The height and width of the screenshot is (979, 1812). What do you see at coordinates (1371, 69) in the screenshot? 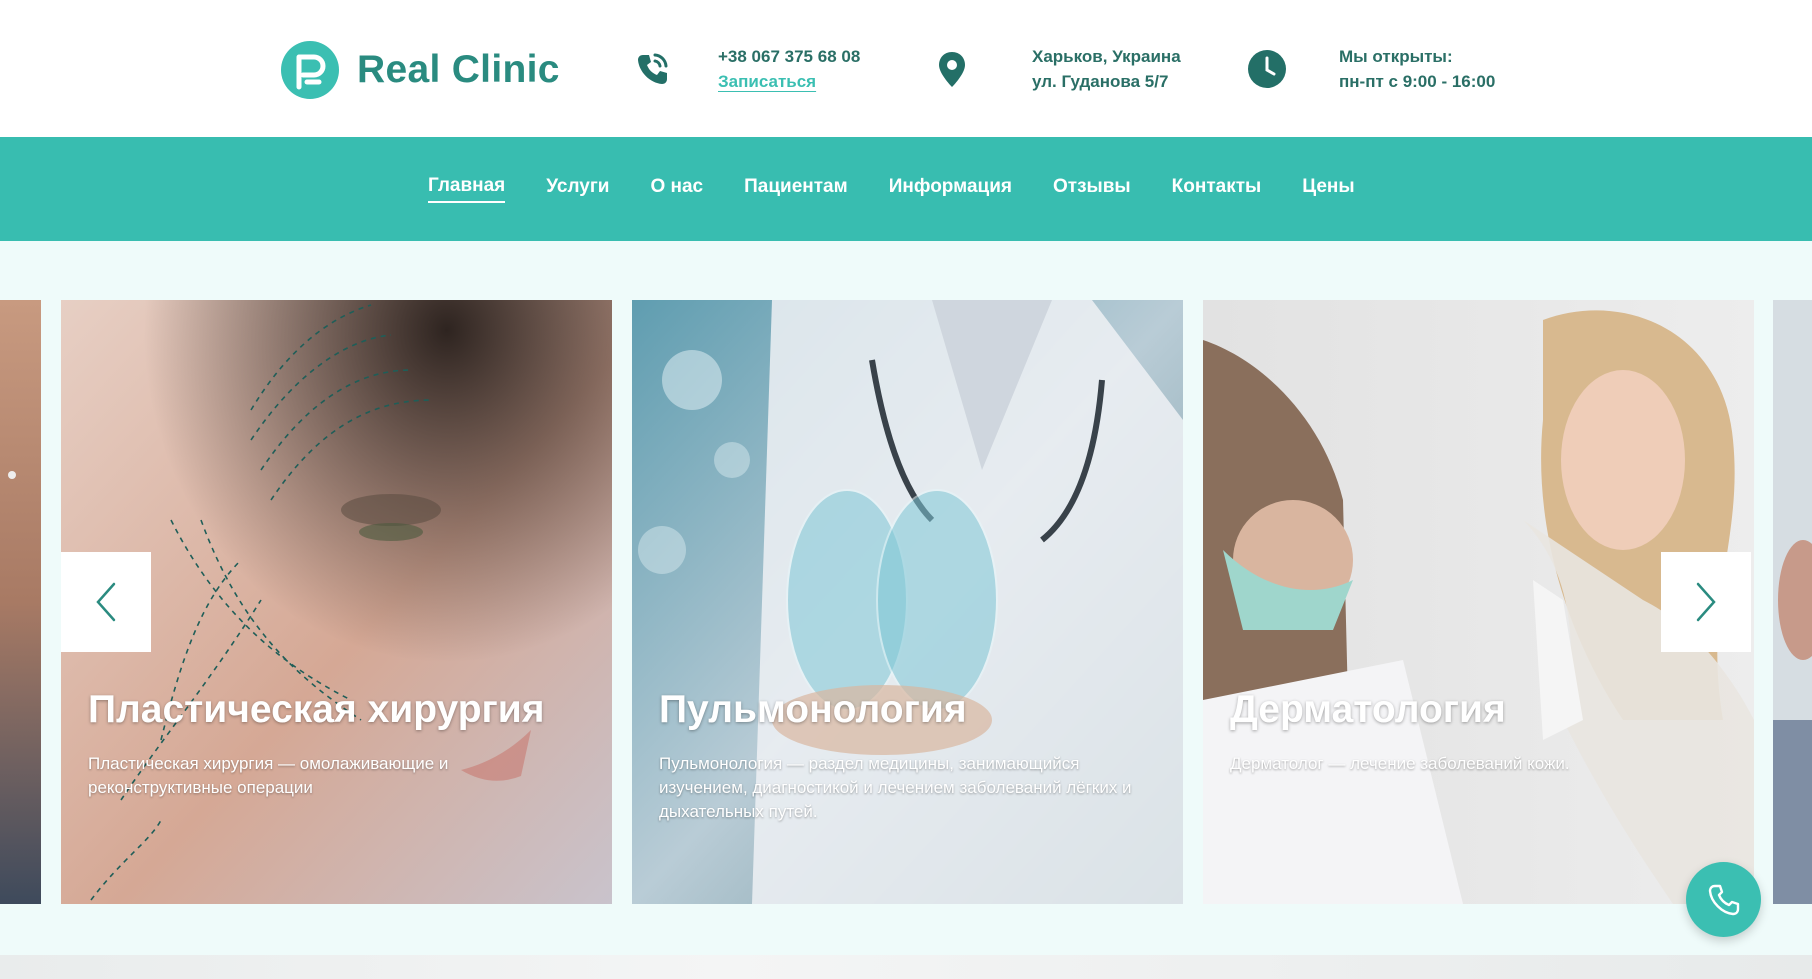
I see `hours-block: Мы открыты: пн-пт с 9:00 - 16:00` at bounding box center [1371, 69].